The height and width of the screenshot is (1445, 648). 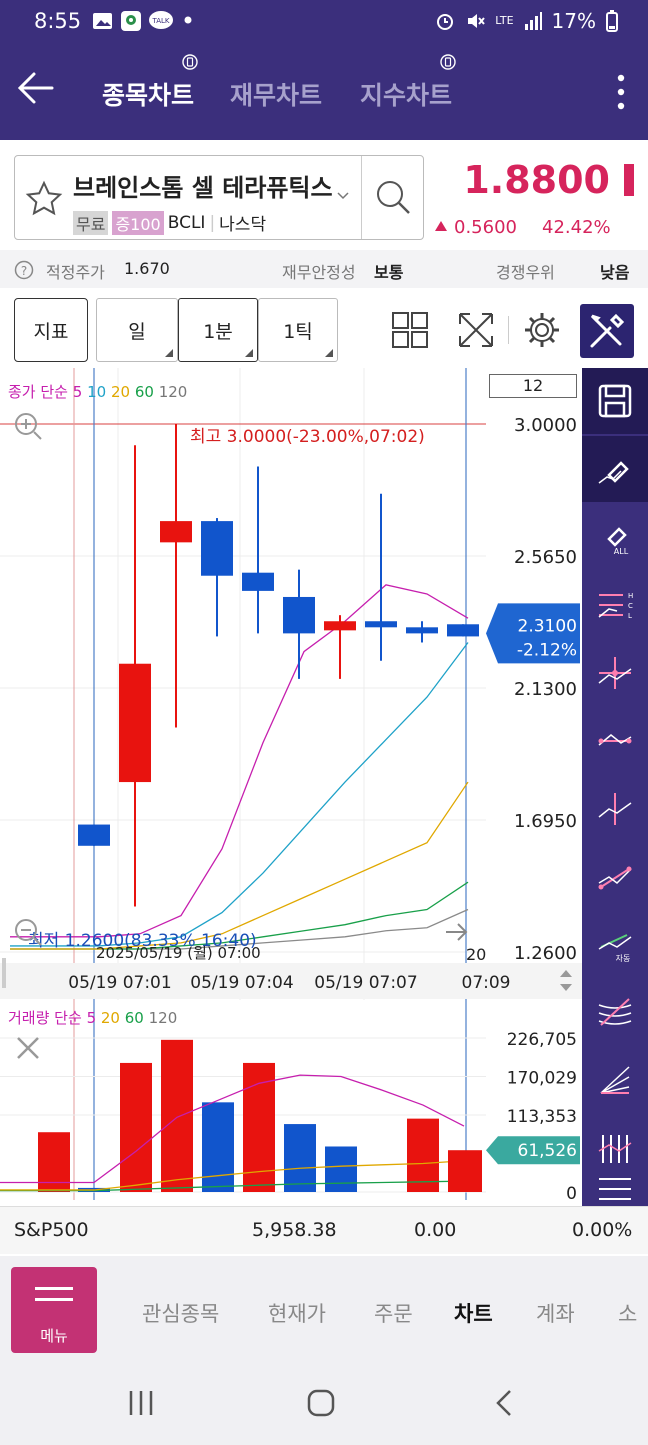 I want to click on horizontal-line-button, so click(x=615, y=741).